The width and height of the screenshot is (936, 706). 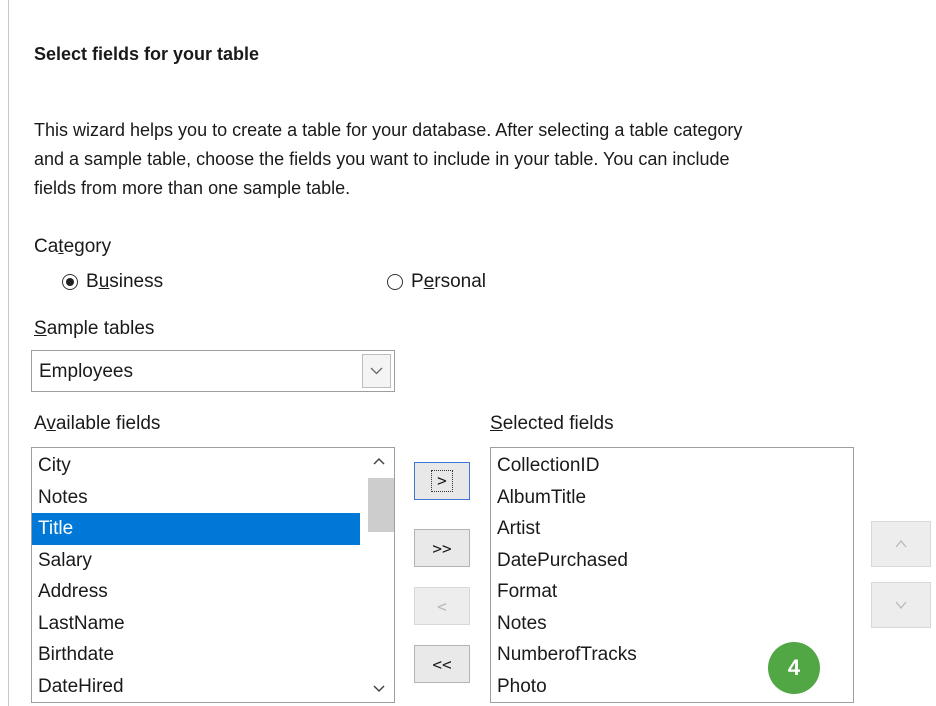 What do you see at coordinates (196, 466) in the screenshot?
I see `available-field-item: City` at bounding box center [196, 466].